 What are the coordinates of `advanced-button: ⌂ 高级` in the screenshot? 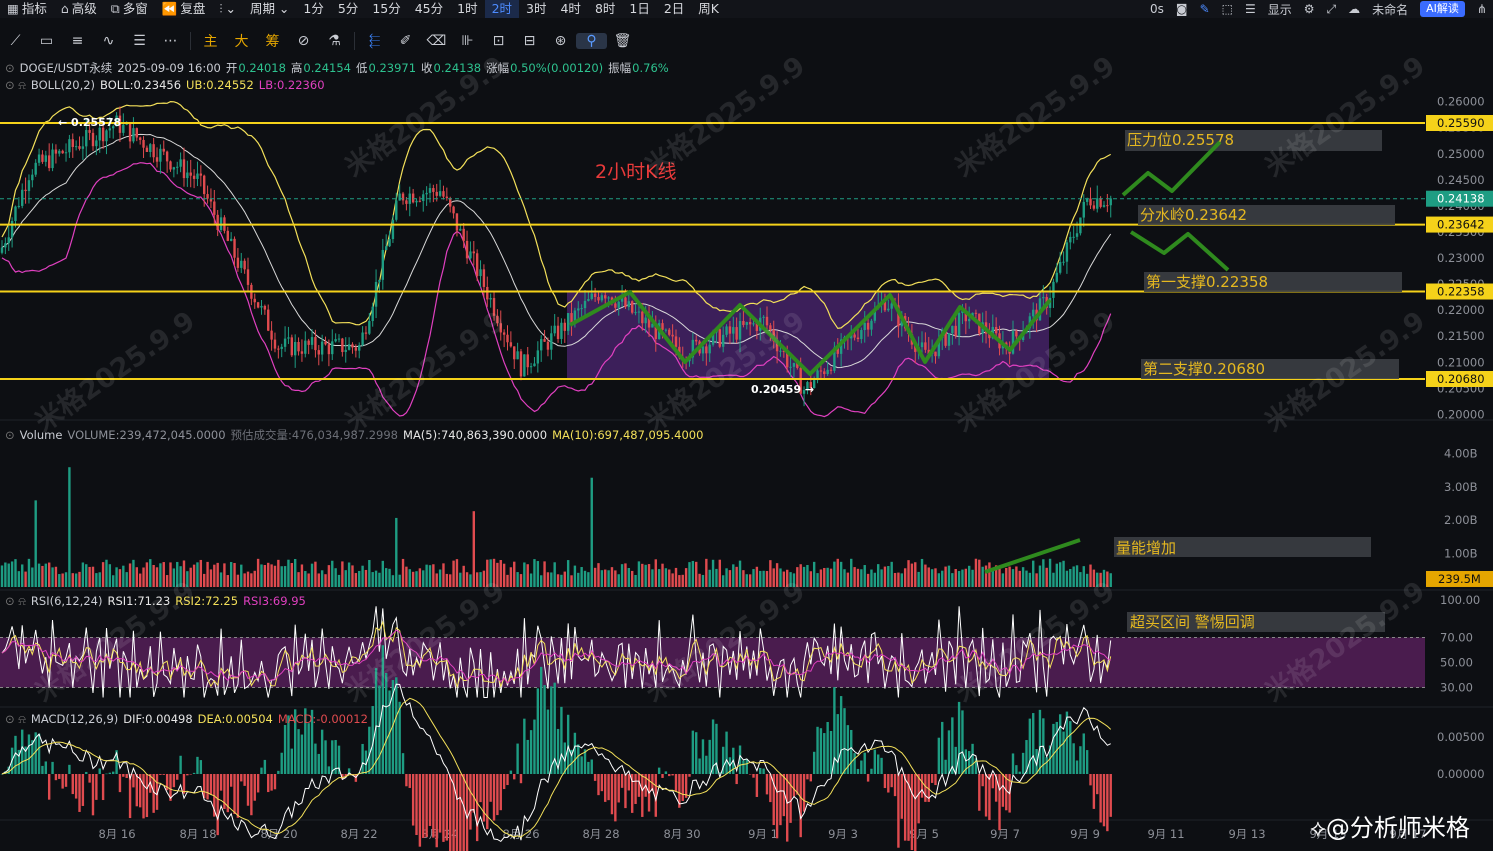 It's located at (79, 9).